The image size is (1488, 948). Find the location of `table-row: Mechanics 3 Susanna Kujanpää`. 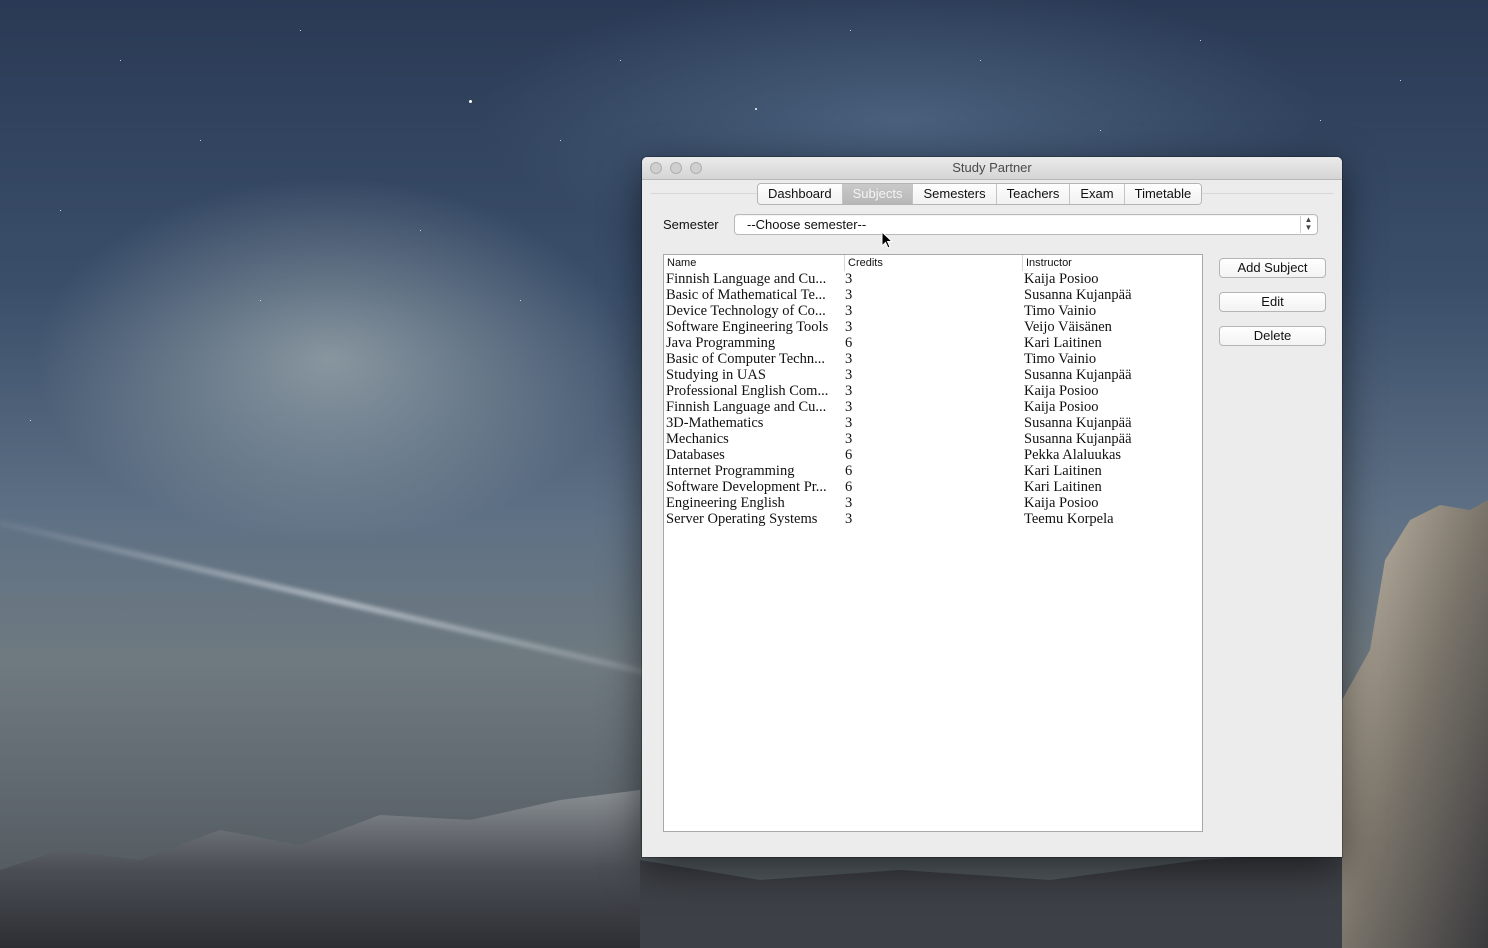

table-row: Mechanics 3 Susanna Kujanpää is located at coordinates (933, 439).